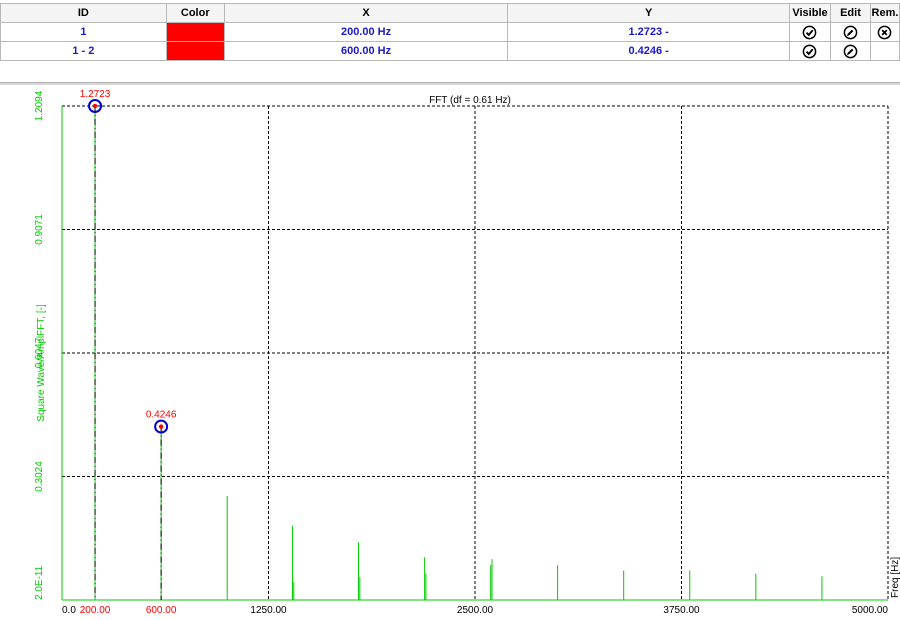  Describe the element at coordinates (648, 13) in the screenshot. I see `header-y: Y` at that location.